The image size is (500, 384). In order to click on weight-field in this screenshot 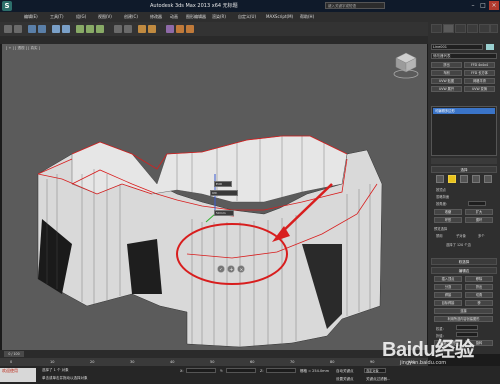, I will do `click(467, 327)`.